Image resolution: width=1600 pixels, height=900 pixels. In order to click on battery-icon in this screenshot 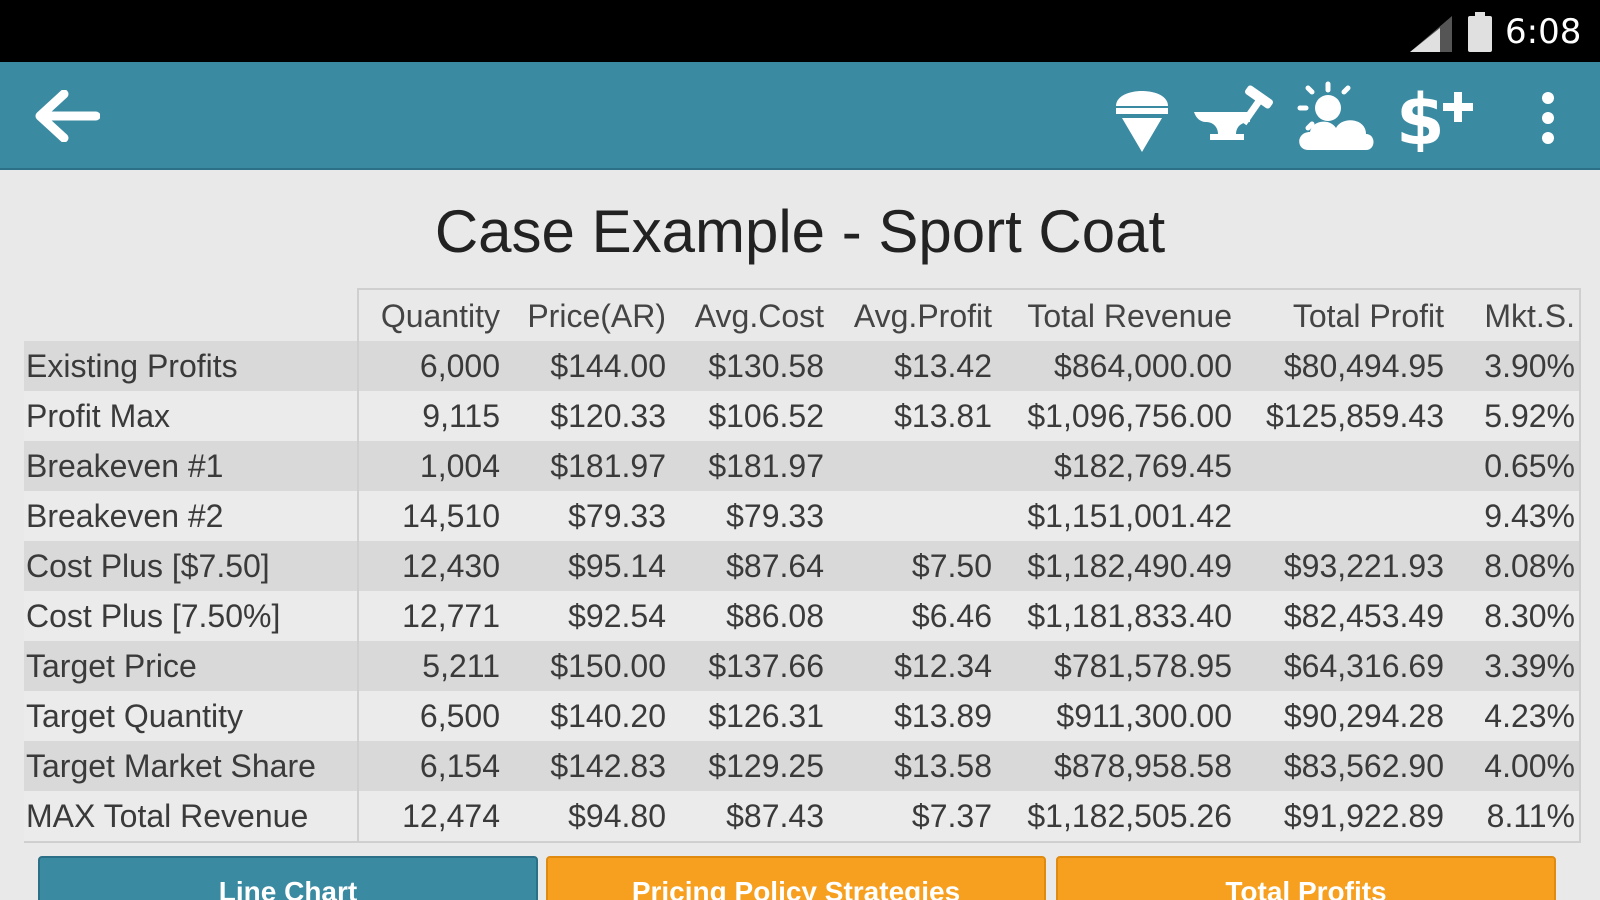, I will do `click(1480, 32)`.